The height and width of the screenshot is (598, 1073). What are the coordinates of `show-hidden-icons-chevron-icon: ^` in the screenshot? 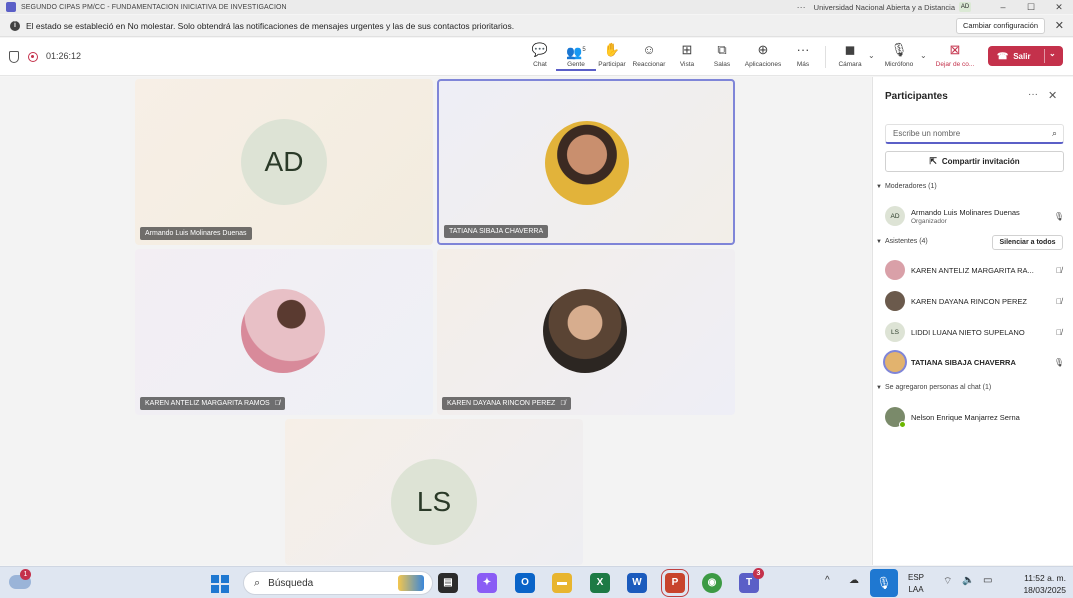 It's located at (827, 580).